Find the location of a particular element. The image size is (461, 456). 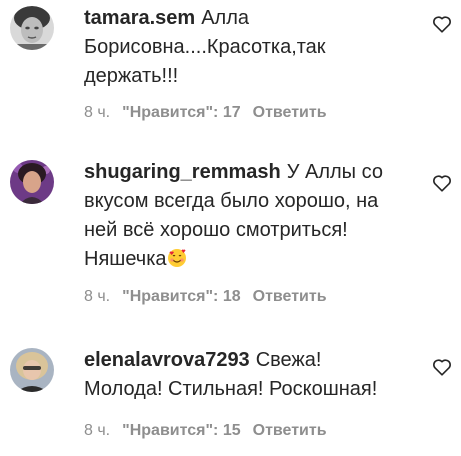

smiling-face-with-hearts-icon is located at coordinates (176, 258).